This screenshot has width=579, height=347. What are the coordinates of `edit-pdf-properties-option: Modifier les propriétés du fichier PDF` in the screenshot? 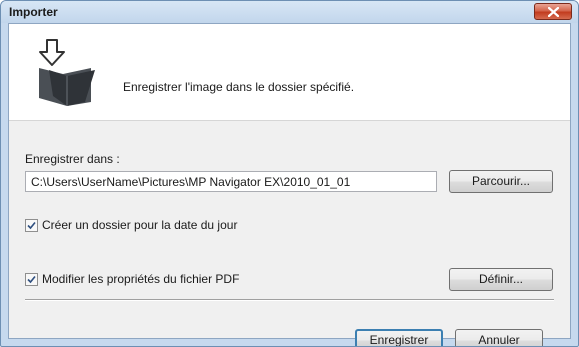 It's located at (132, 279).